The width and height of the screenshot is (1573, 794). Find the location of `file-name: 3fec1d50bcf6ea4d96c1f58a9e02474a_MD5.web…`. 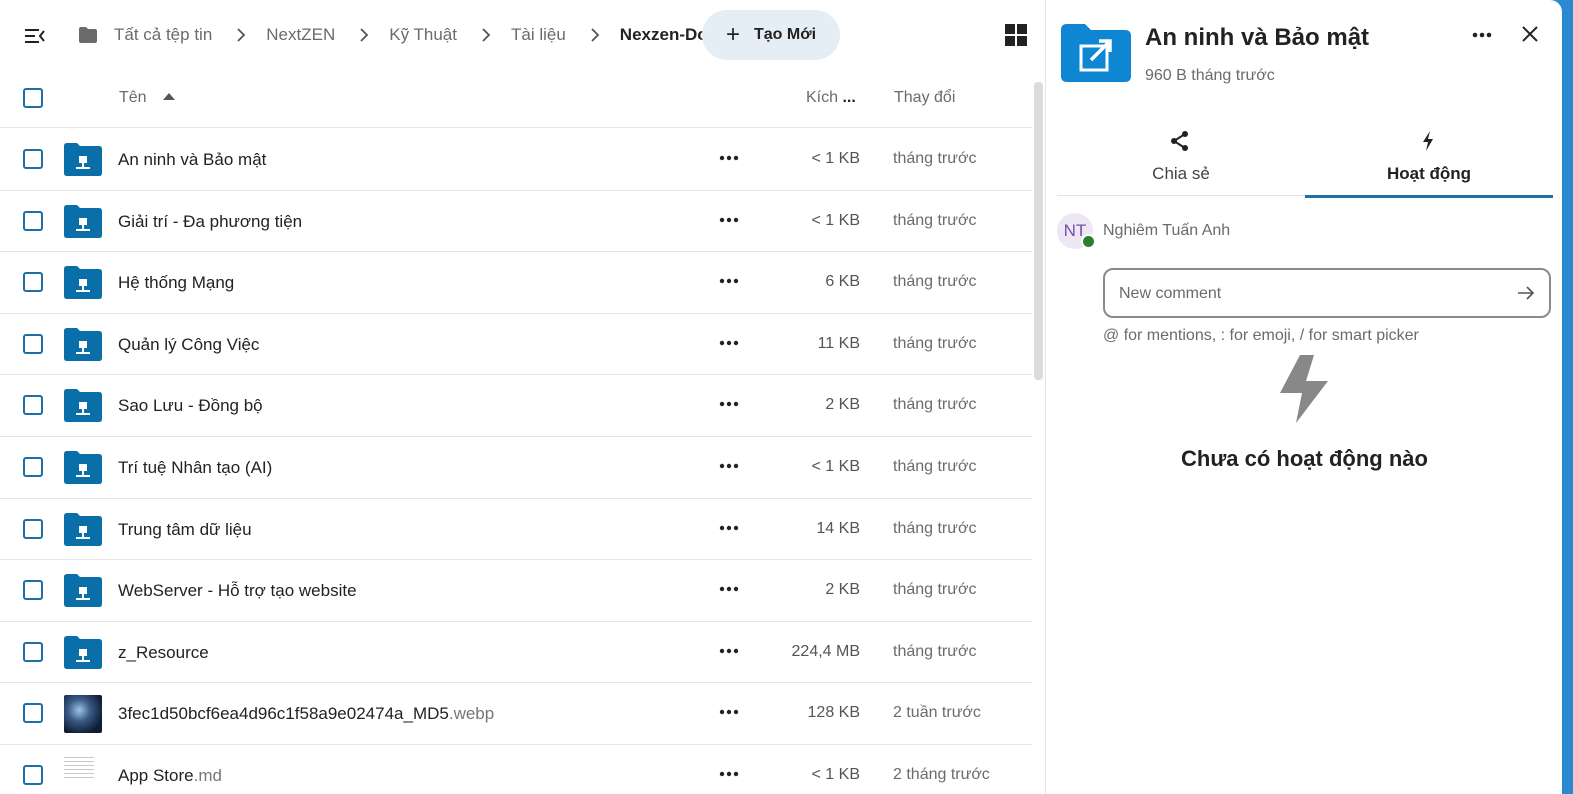

file-name: 3fec1d50bcf6ea4d96c1f58a9e02474a_MD5.web… is located at coordinates (306, 714).